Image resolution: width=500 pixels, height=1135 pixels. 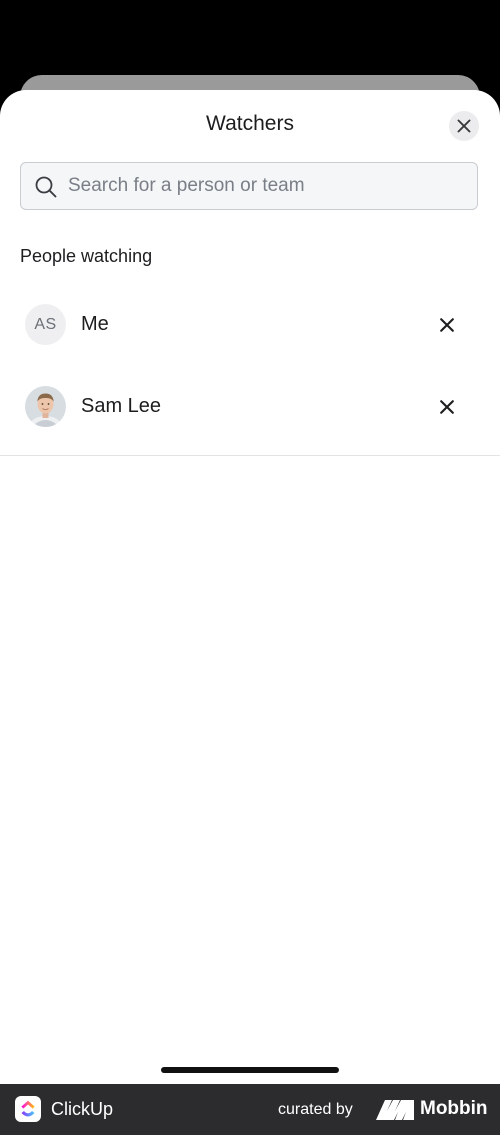 I want to click on avatar: AS, so click(x=45, y=324).